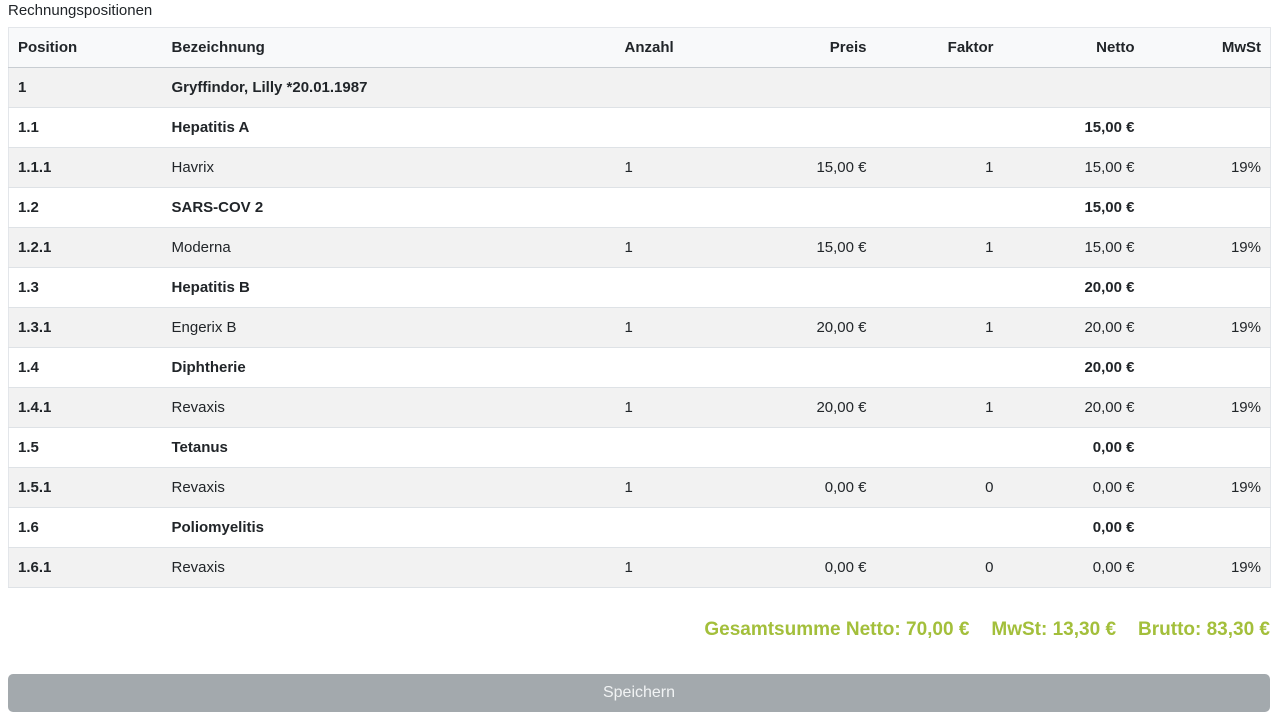  What do you see at coordinates (389, 527) in the screenshot?
I see `cell-bezeichnung: Poliomyelitis` at bounding box center [389, 527].